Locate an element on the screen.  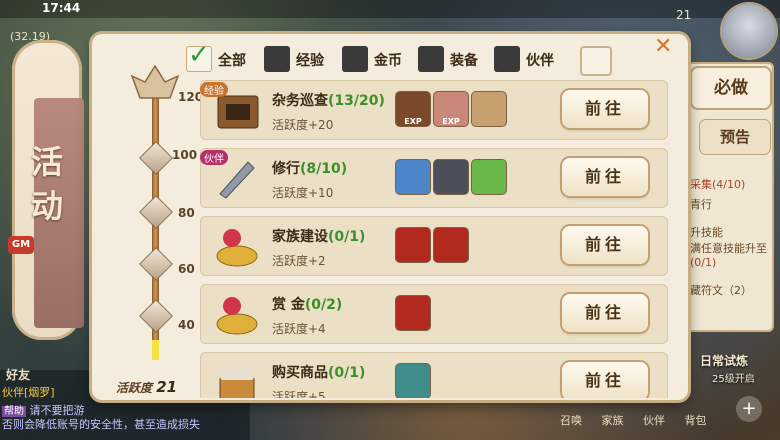
milestone-mark: 40 is located at coordinates (186, 325).